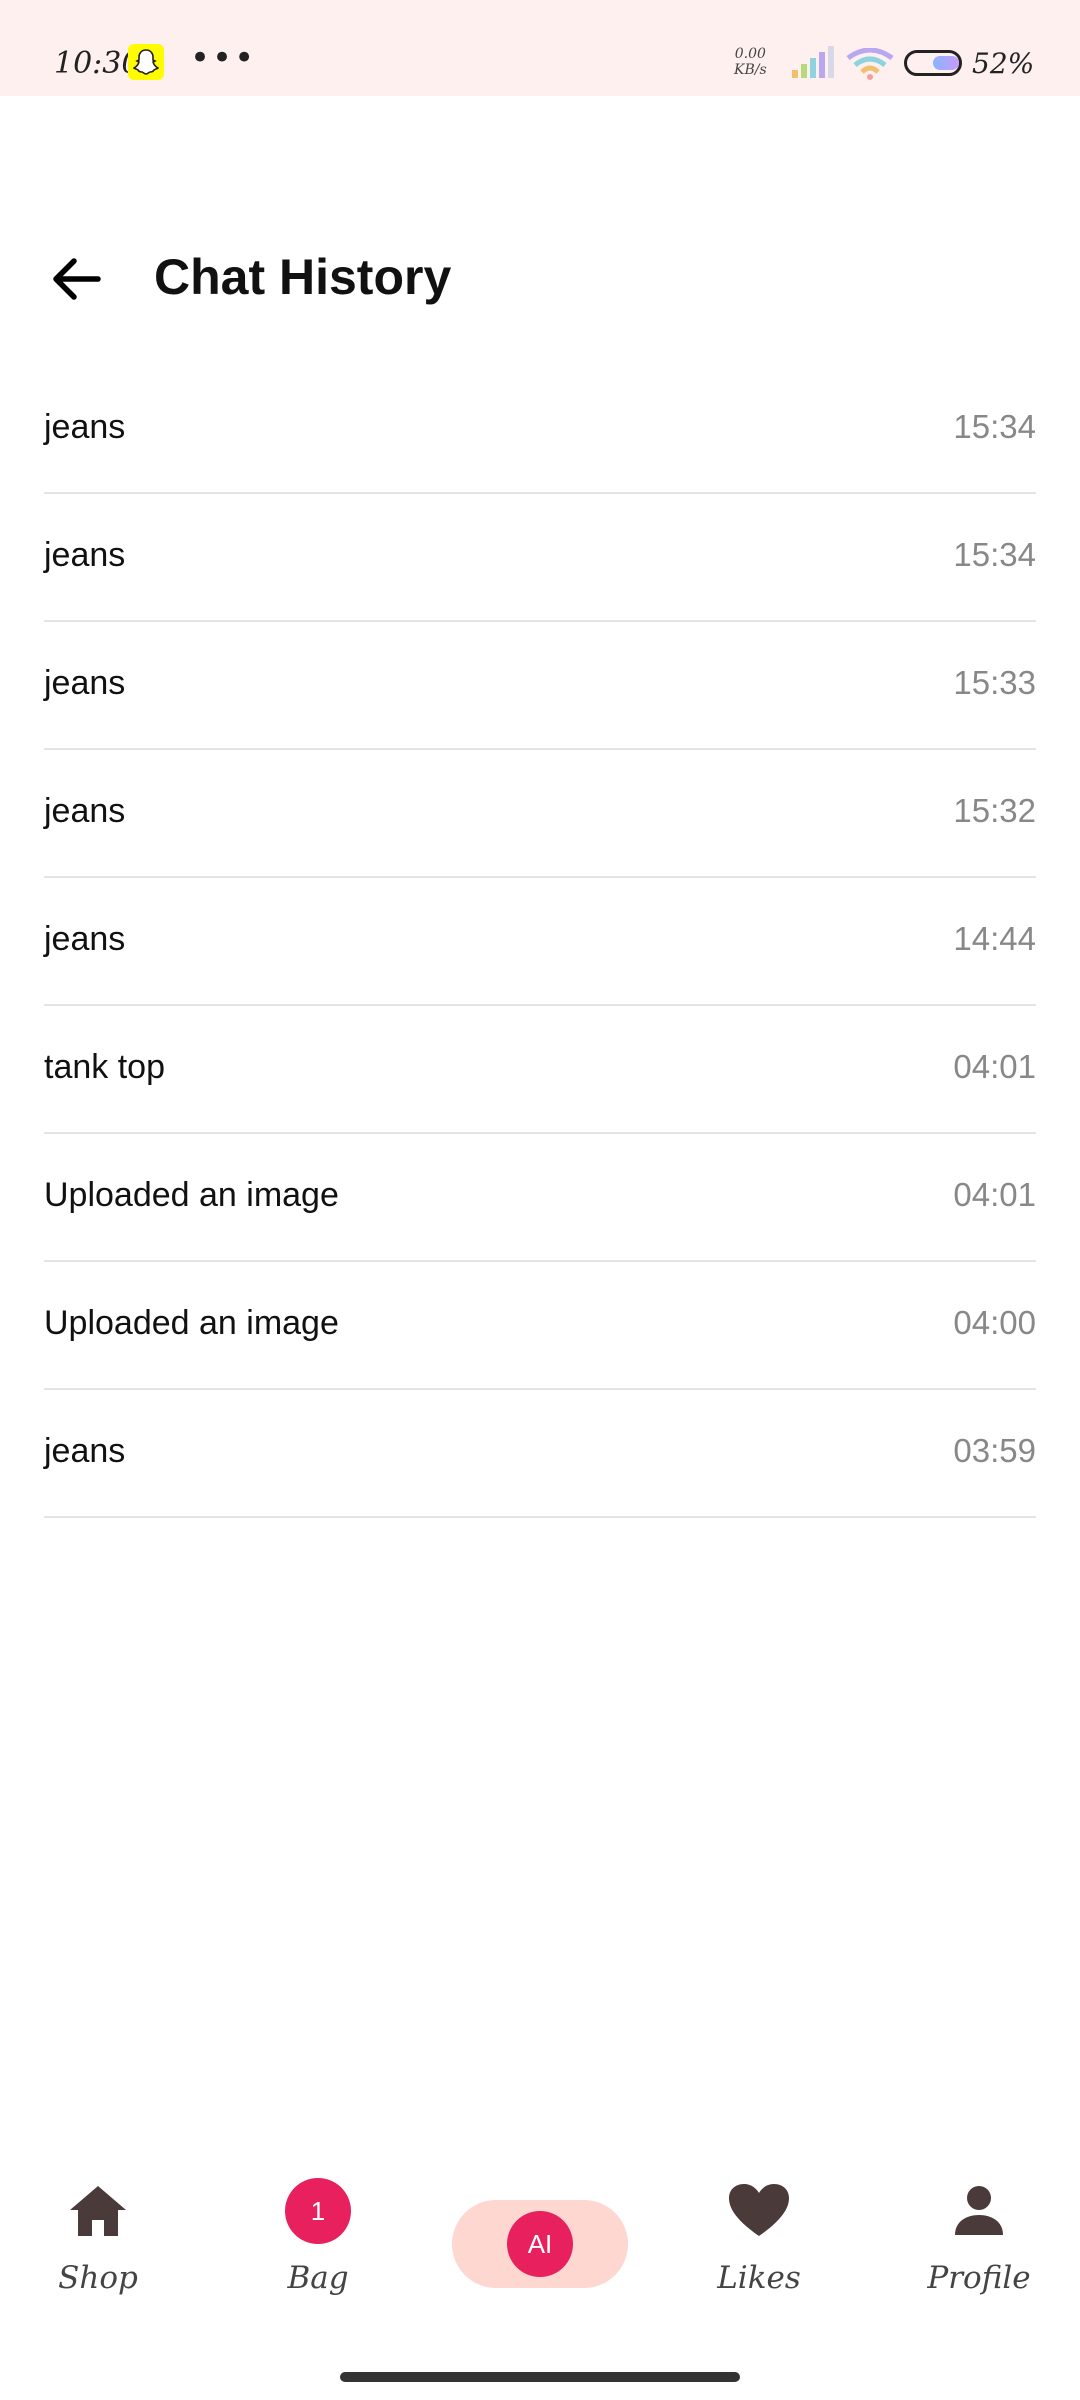 Image resolution: width=1080 pixels, height=2400 pixels. I want to click on network-speed: 0.00 KB/s, so click(750, 62).